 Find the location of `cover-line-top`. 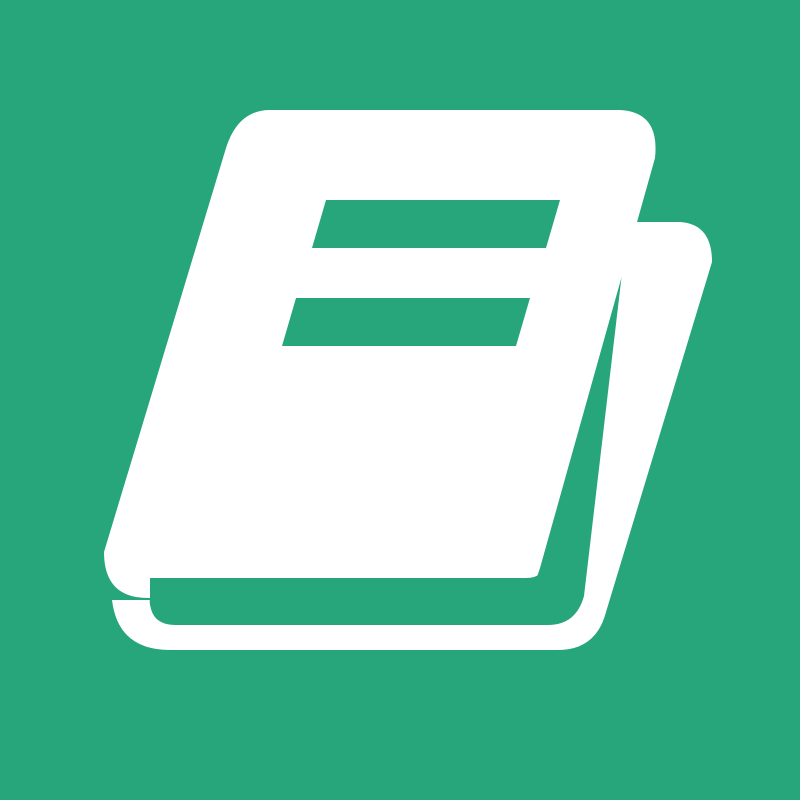

cover-line-top is located at coordinates (436, 224).